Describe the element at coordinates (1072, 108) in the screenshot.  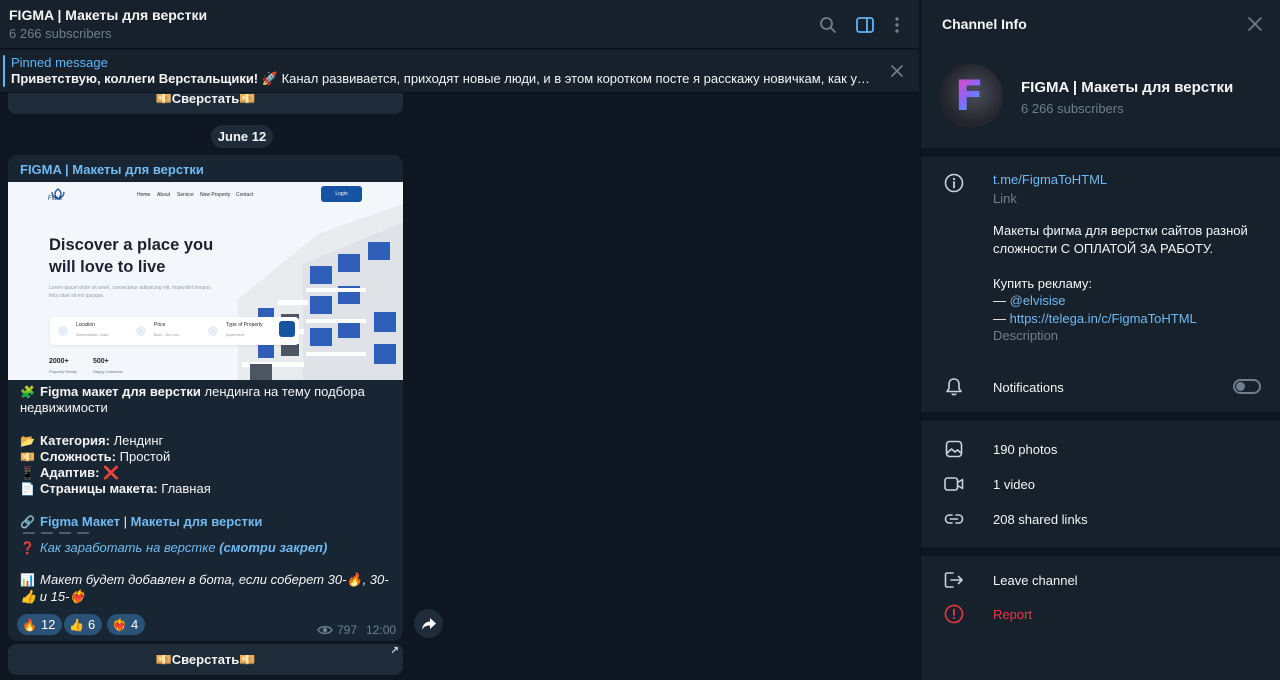
I see `channel-subscribers: 6 266 subscribers` at that location.